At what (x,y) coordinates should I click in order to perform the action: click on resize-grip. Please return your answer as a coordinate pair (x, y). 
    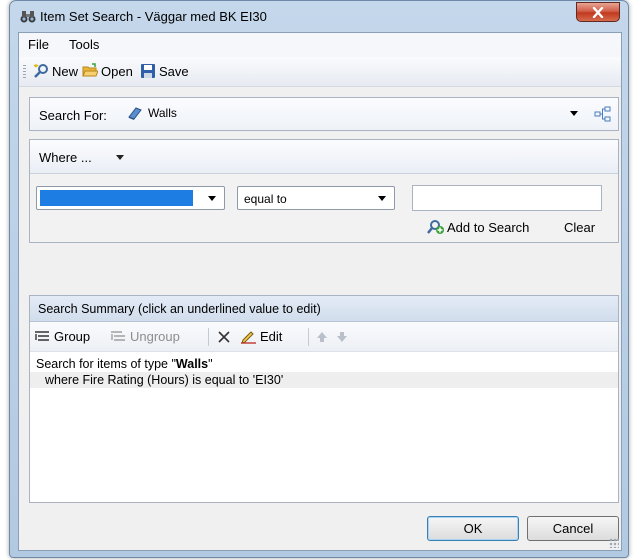
    Looking at the image, I should click on (614, 543).